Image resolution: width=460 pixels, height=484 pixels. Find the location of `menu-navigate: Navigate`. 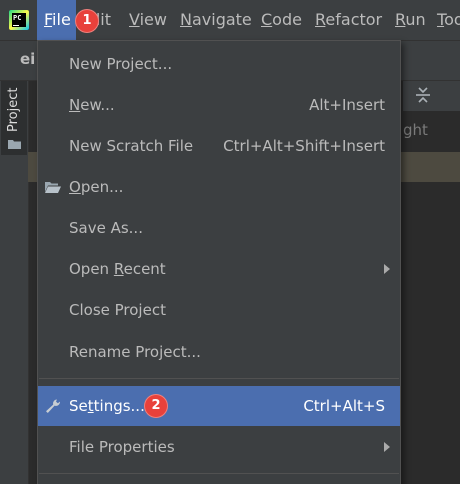

menu-navigate: Navigate is located at coordinates (216, 20).